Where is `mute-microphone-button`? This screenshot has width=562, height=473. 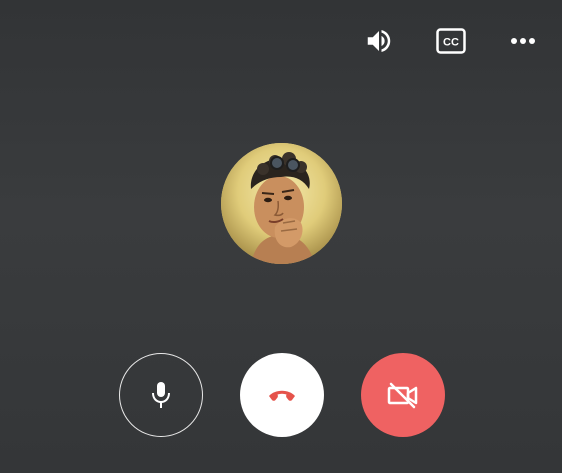
mute-microphone-button is located at coordinates (161, 395).